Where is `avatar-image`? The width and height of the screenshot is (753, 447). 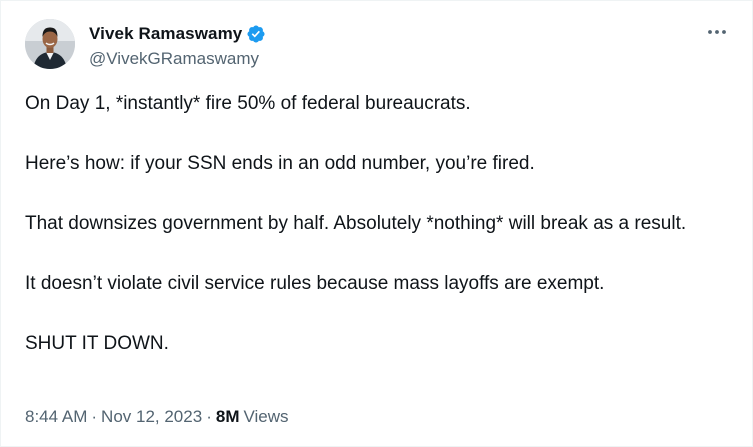
avatar-image is located at coordinates (50, 44).